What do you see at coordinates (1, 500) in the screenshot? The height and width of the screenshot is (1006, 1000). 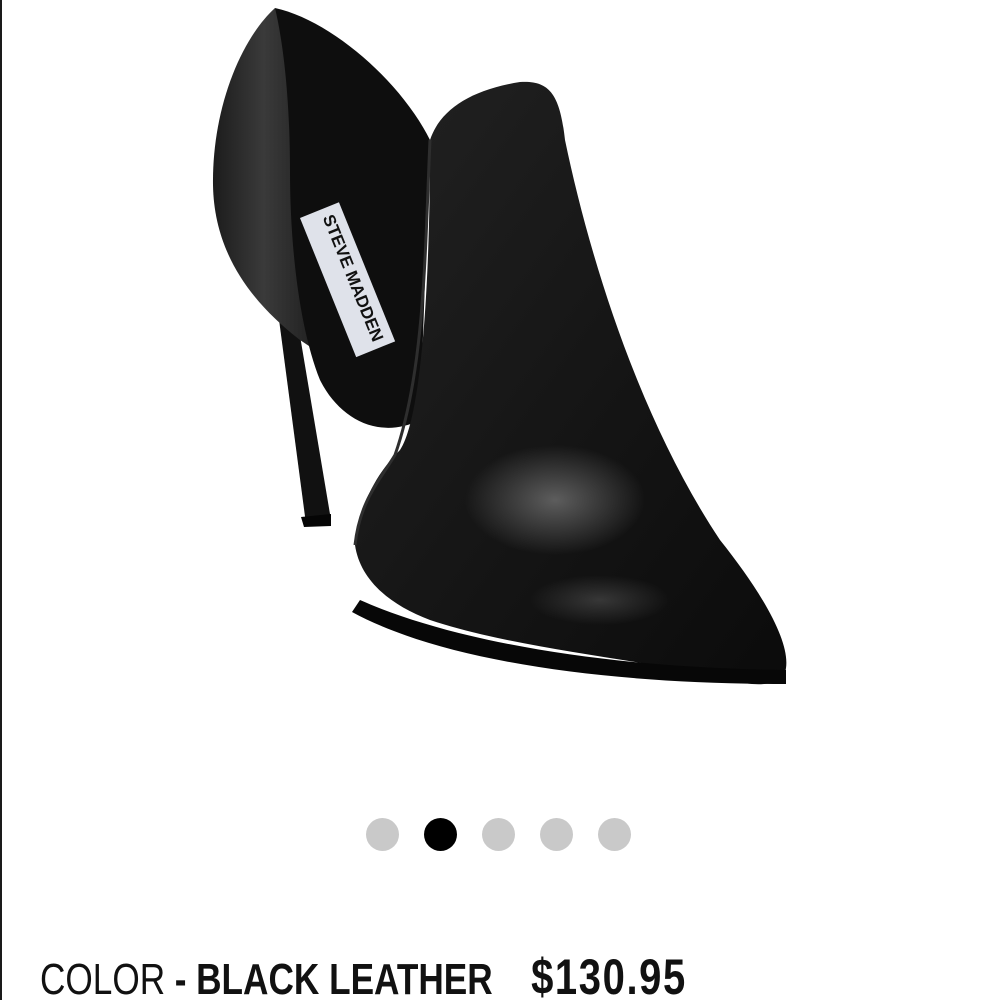 I see `left-edge-rule` at bounding box center [1, 500].